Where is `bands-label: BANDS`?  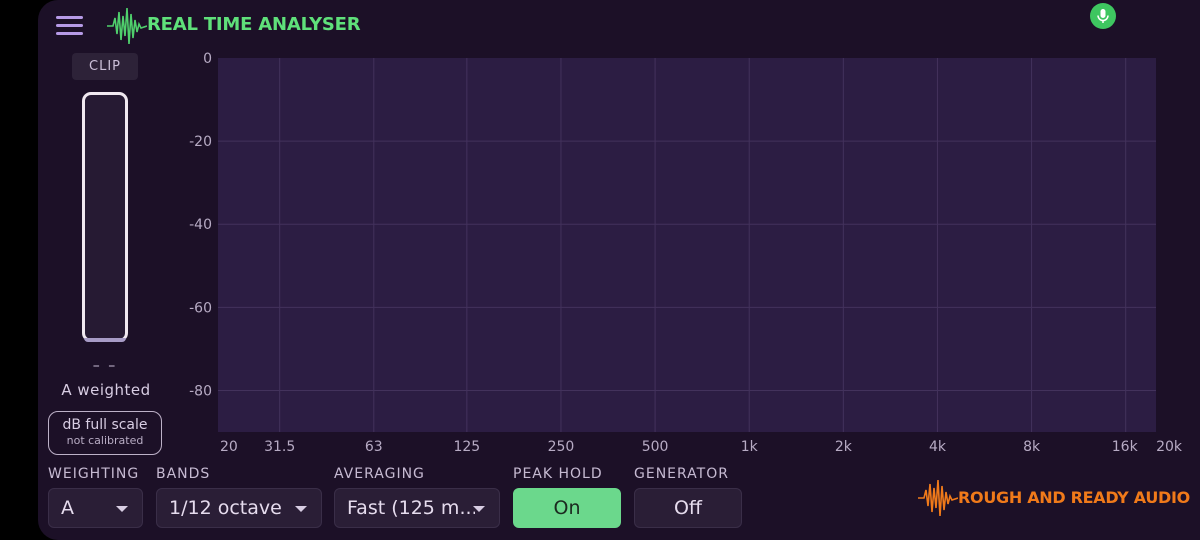
bands-label: BANDS is located at coordinates (183, 474).